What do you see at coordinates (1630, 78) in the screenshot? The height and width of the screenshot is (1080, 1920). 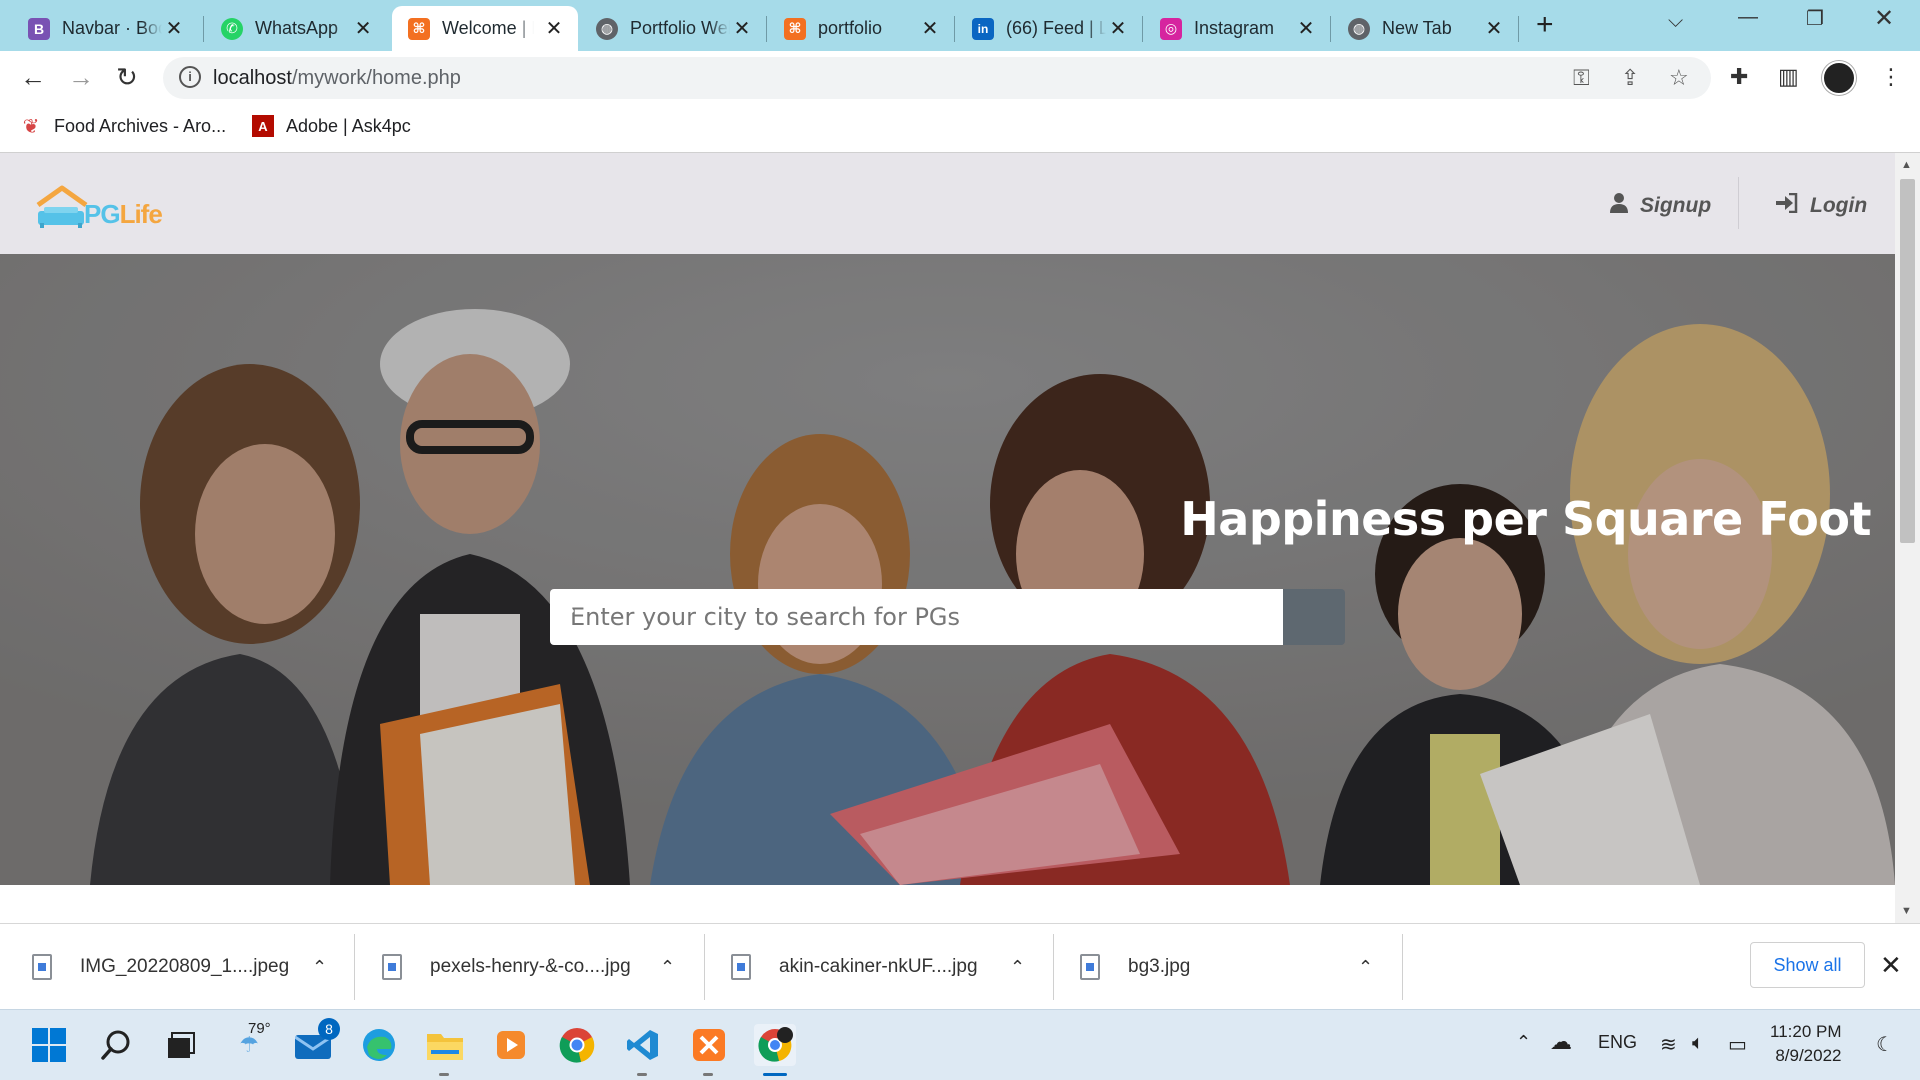 I see `share-icon: ⇪` at bounding box center [1630, 78].